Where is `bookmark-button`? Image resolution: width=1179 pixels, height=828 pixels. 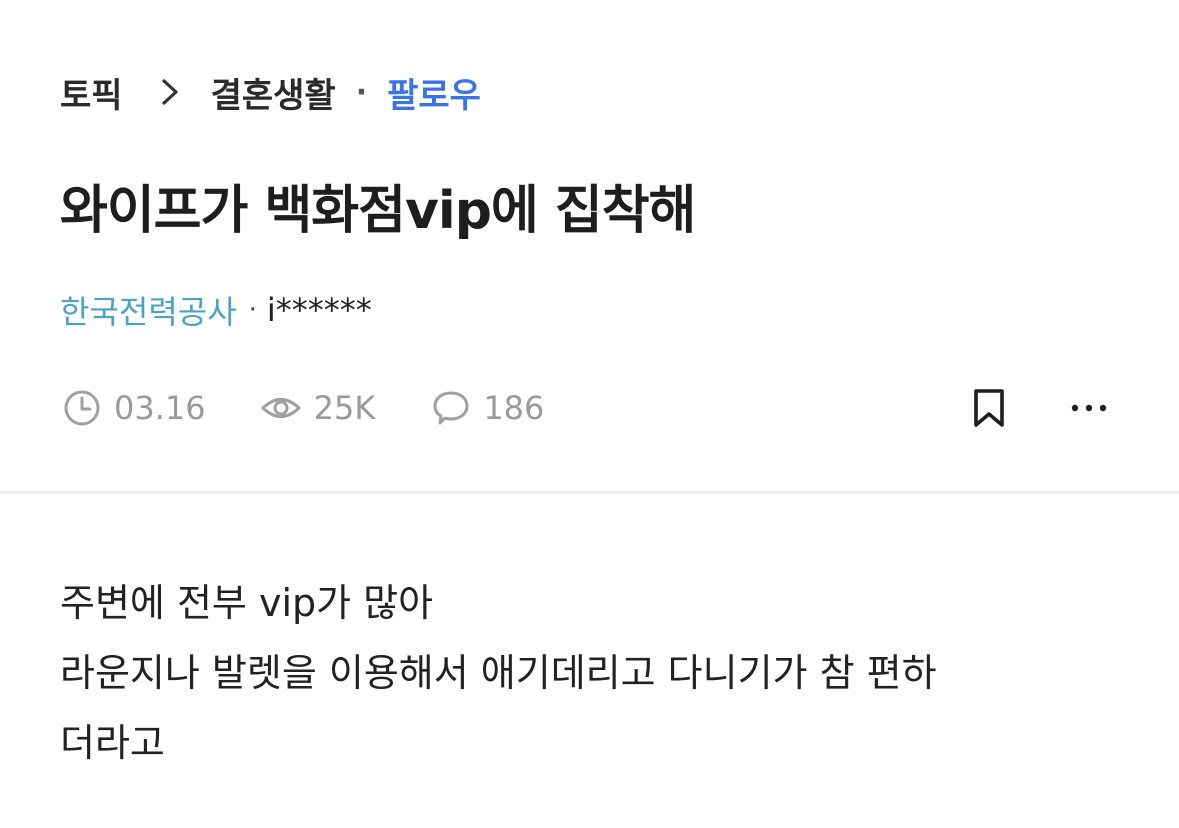 bookmark-button is located at coordinates (989, 408).